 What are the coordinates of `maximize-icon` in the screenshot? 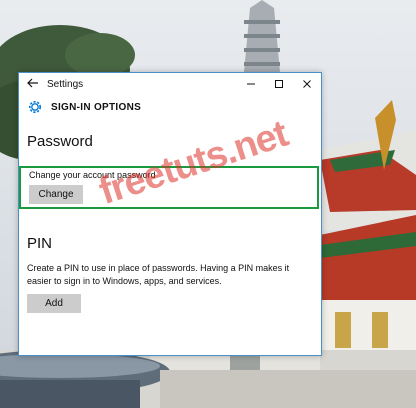 It's located at (279, 84).